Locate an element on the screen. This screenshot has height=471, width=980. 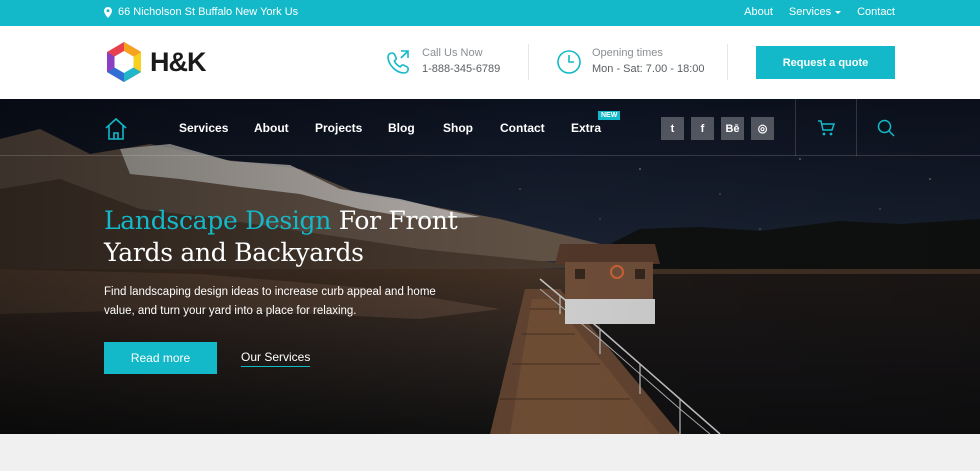
cart-icon is located at coordinates (826, 128).